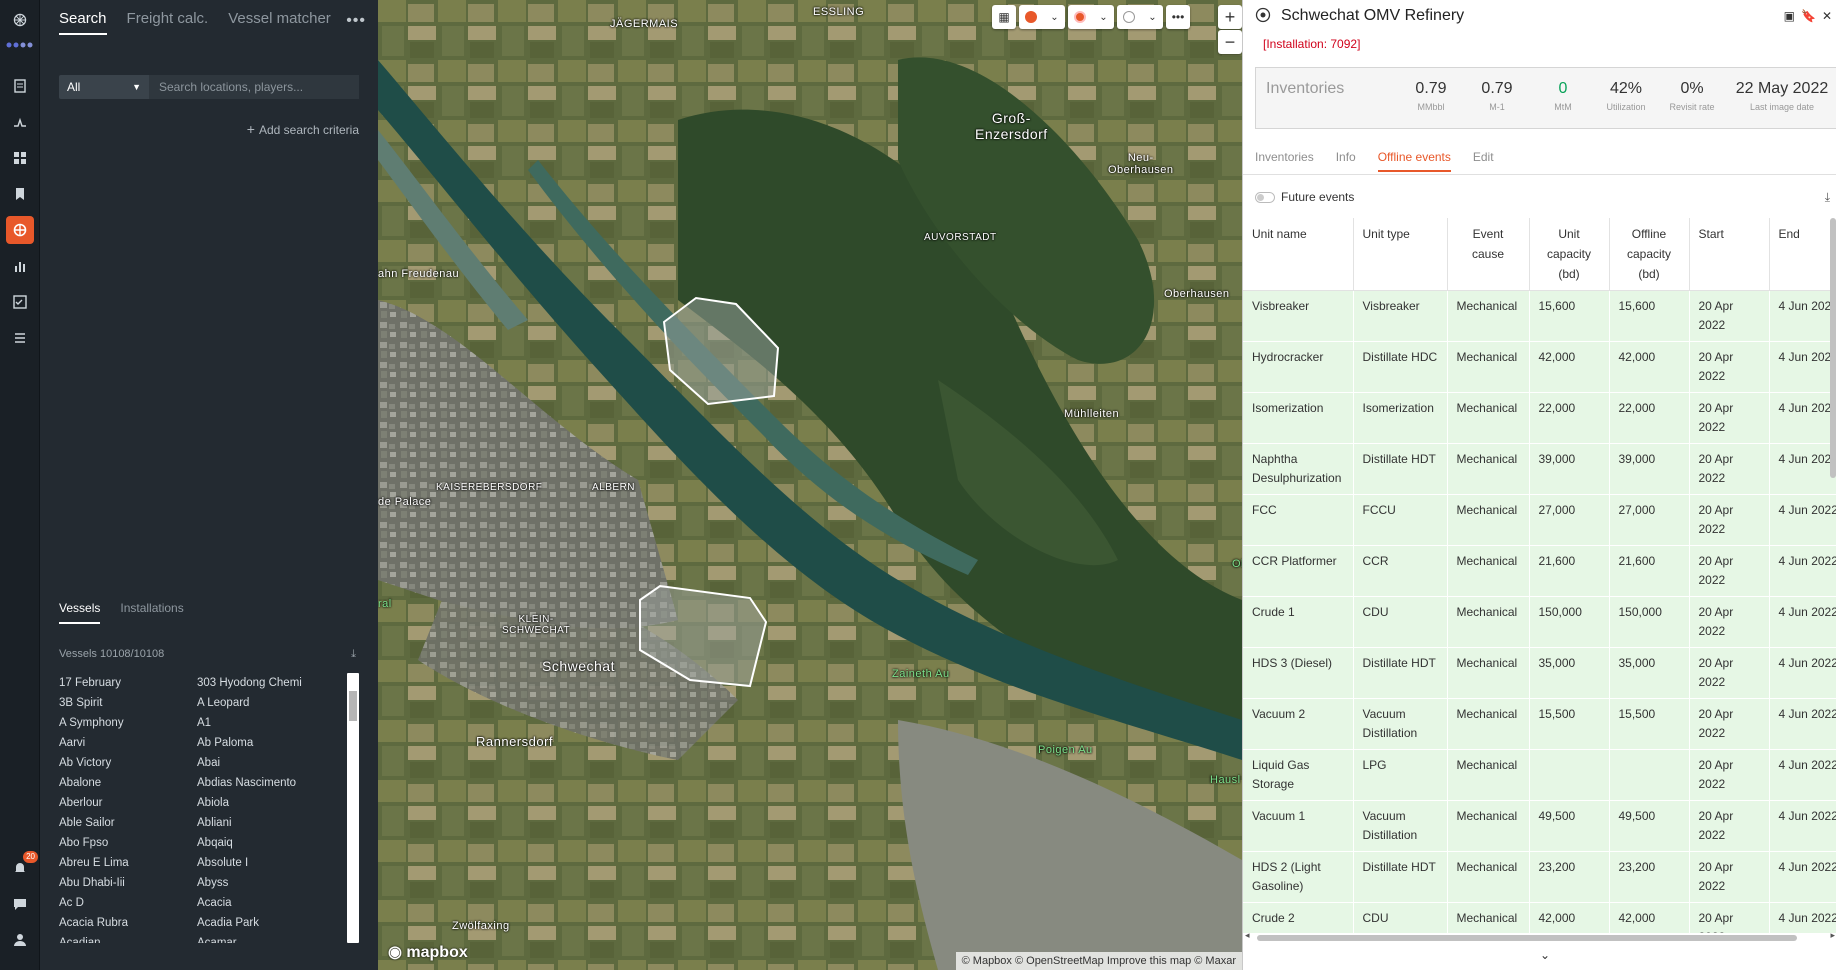  Describe the element at coordinates (353, 706) in the screenshot. I see `vessel-list-scroll-thumb` at that location.